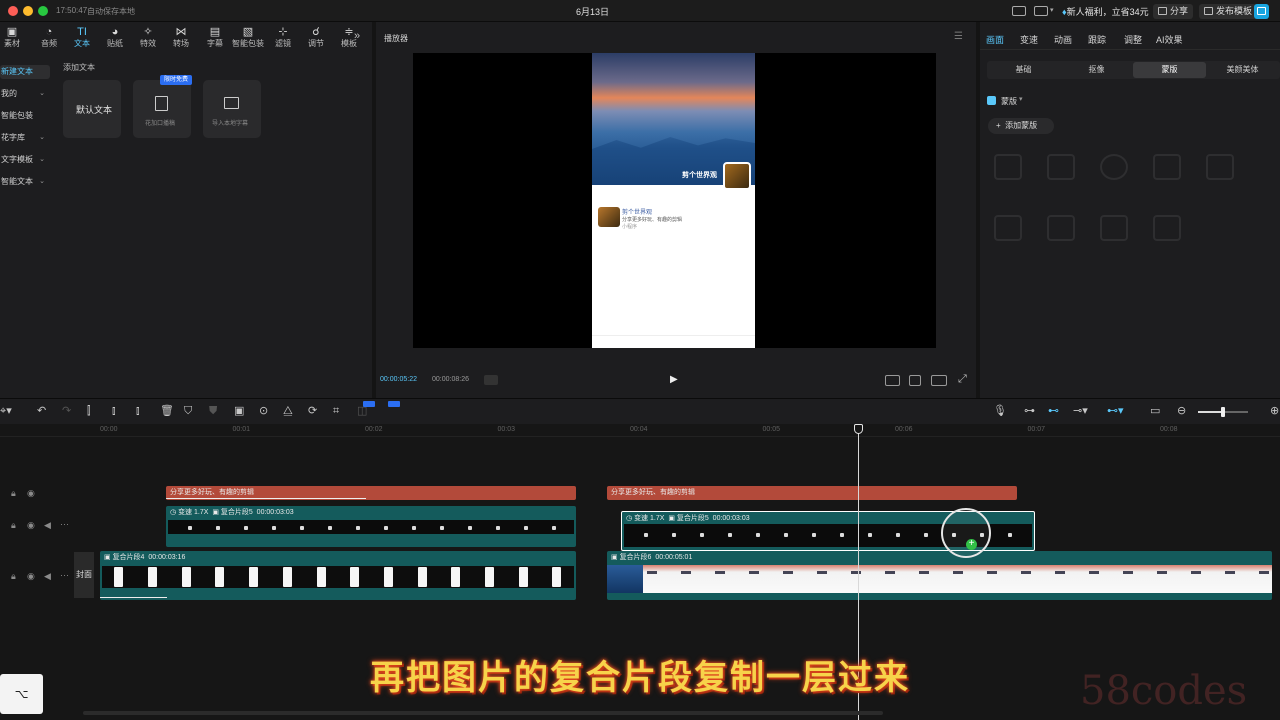 The height and width of the screenshot is (720, 1280). I want to click on redo-icon: ↷, so click(66, 411).